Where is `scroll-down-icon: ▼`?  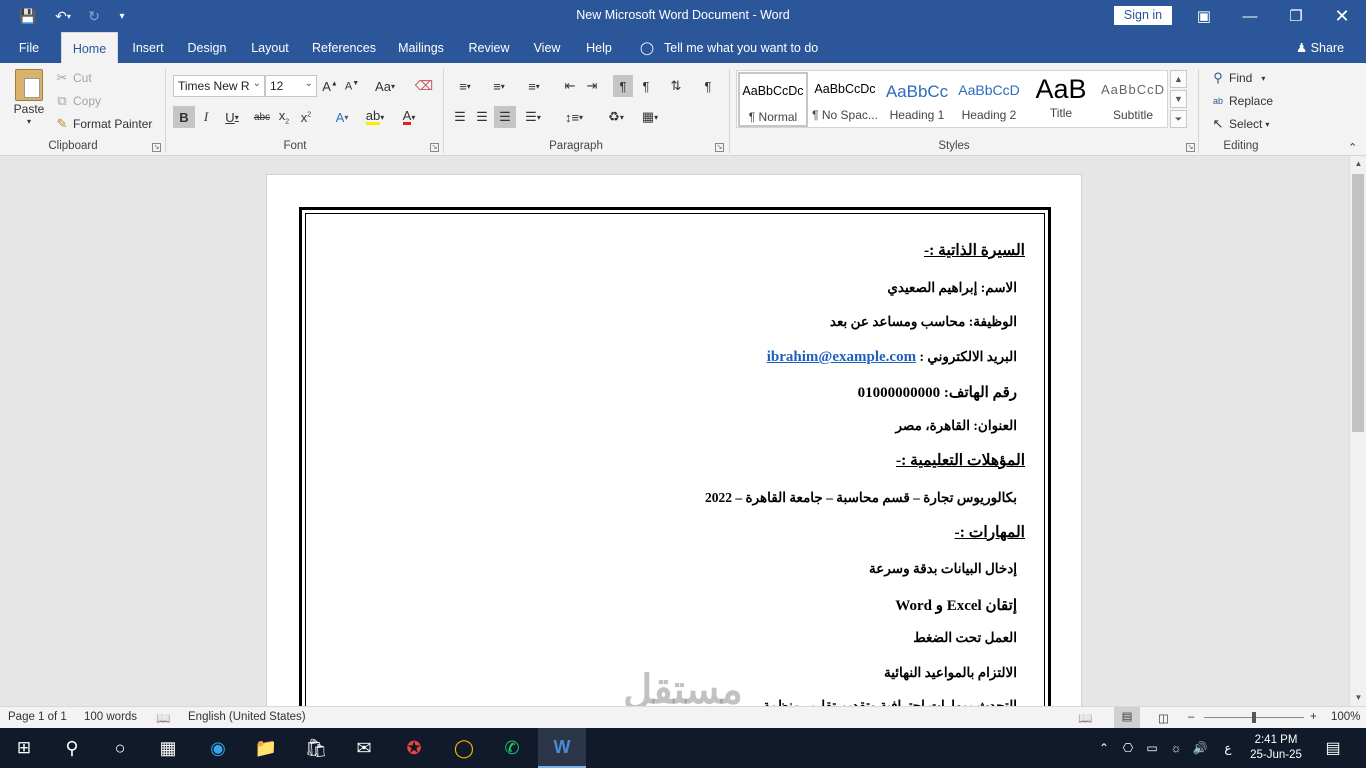 scroll-down-icon: ▼ is located at coordinates (1358, 698).